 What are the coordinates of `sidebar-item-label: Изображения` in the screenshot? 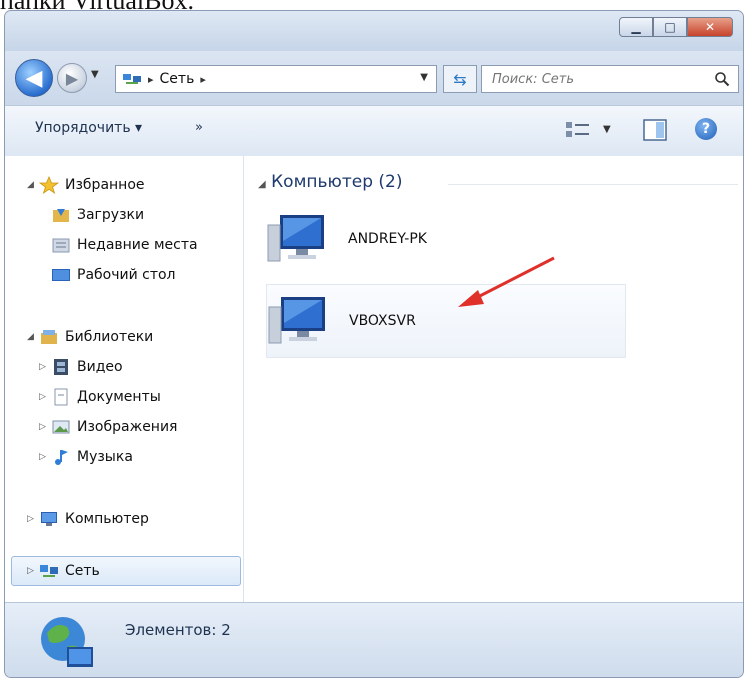 It's located at (127, 427).